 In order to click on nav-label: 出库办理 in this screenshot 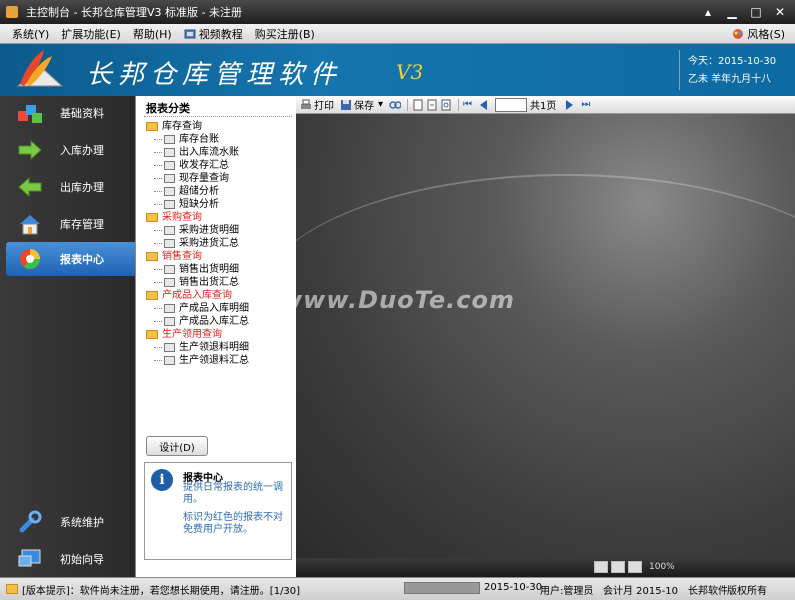, I will do `click(82, 187)`.